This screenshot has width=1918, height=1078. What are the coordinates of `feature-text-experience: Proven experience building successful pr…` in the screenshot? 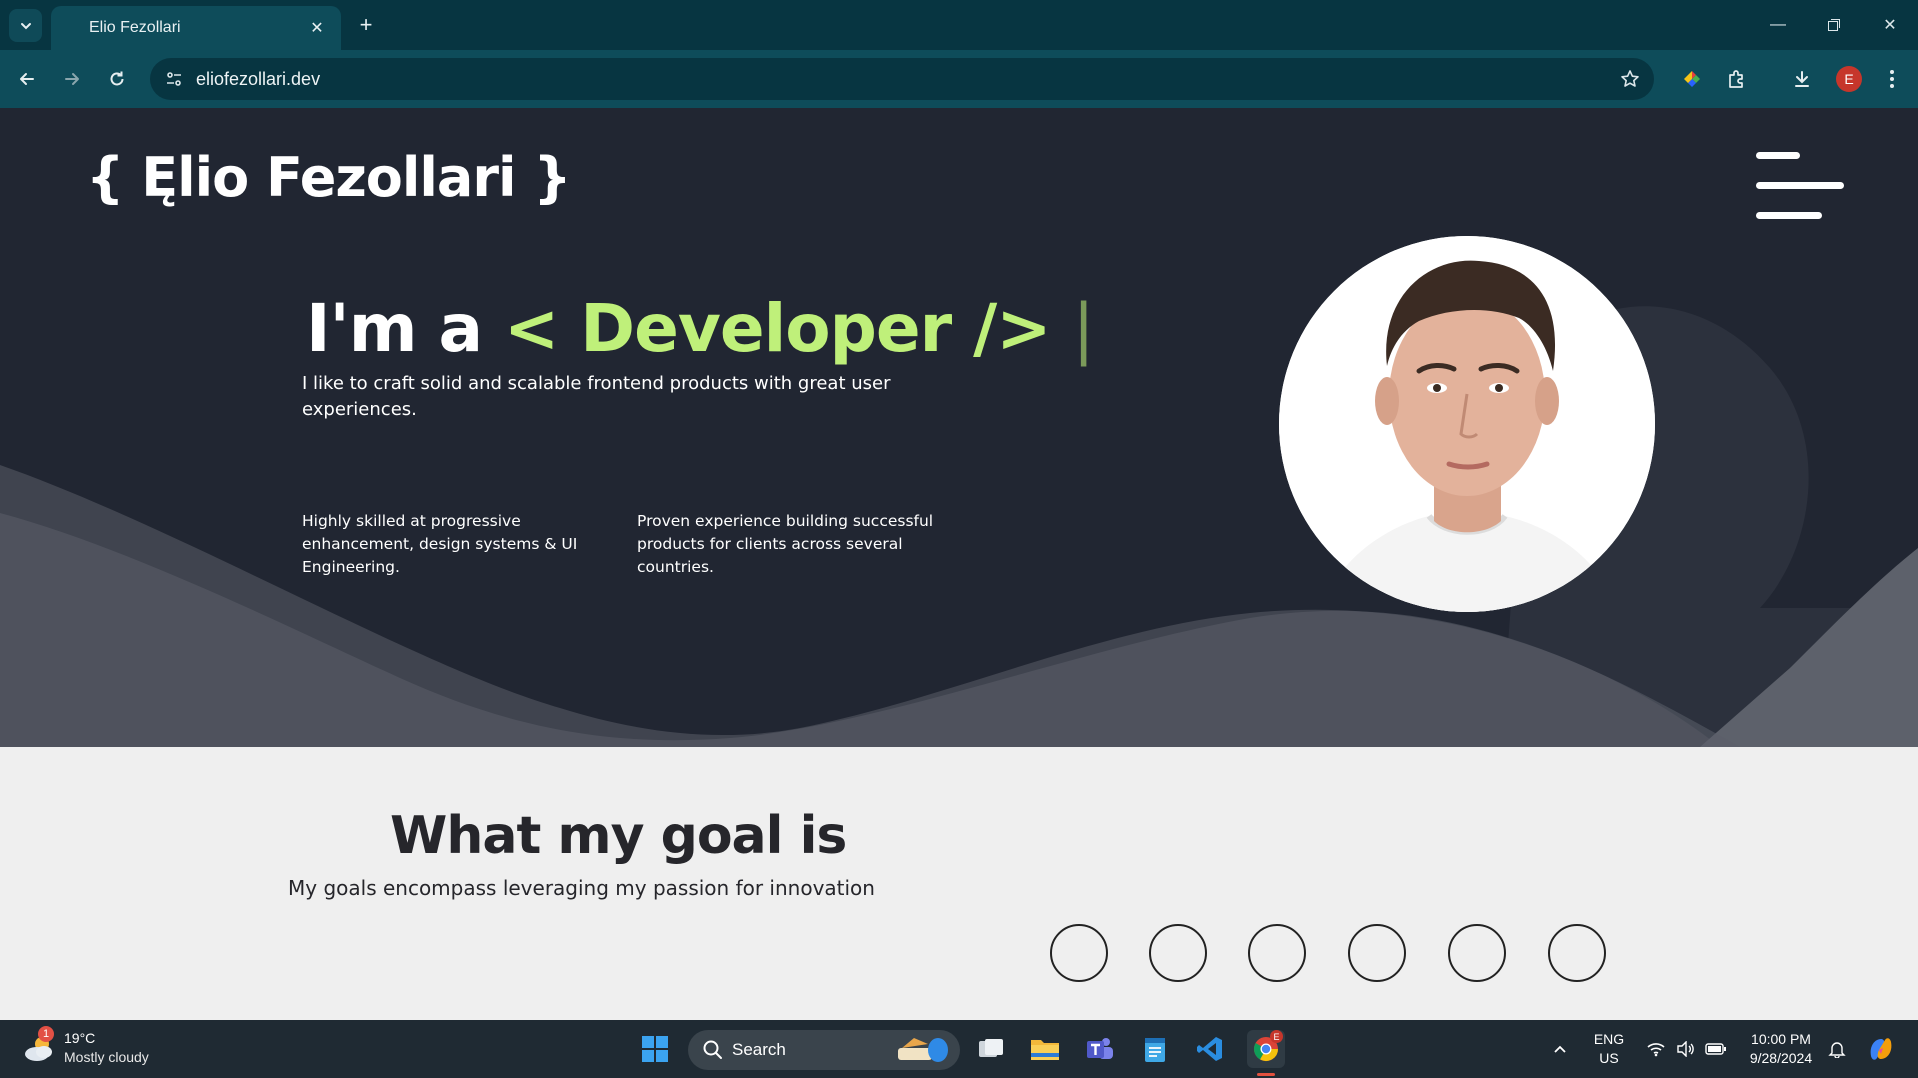 It's located at (785, 544).